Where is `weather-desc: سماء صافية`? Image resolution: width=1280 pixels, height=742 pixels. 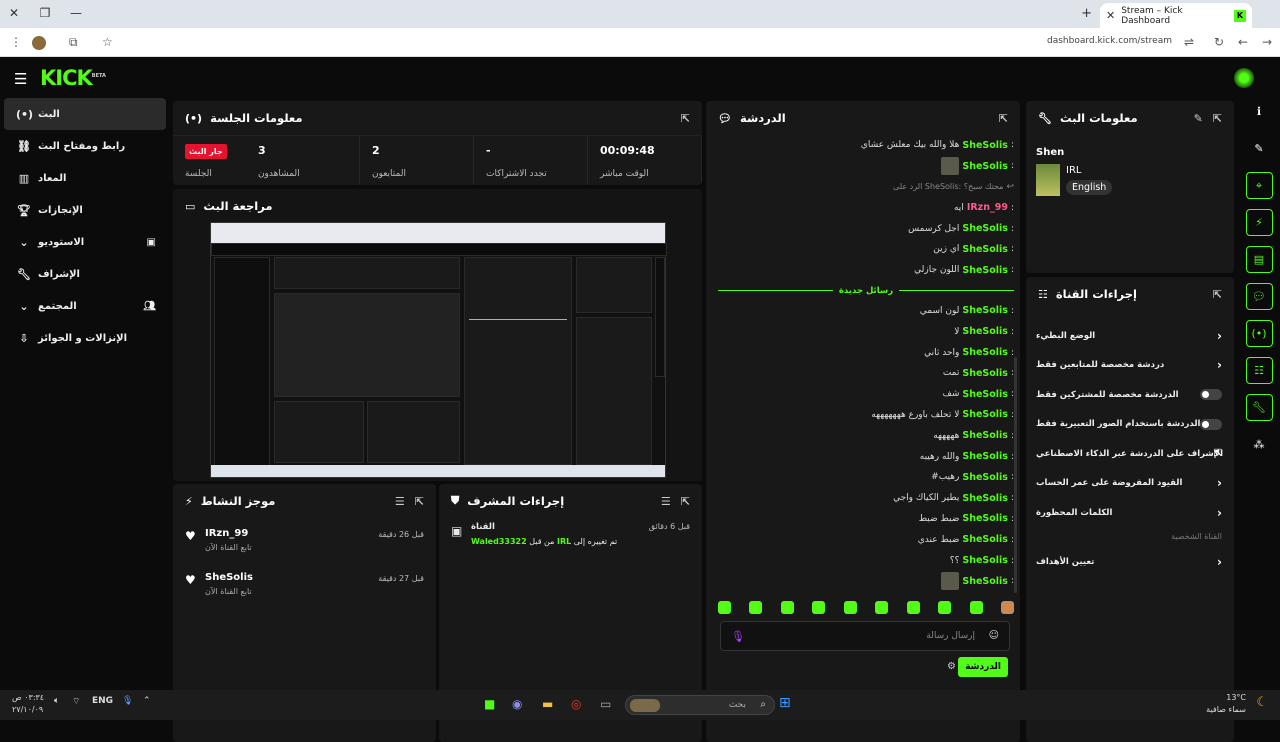
weather-desc: سماء صافية is located at coordinates (1226, 709).